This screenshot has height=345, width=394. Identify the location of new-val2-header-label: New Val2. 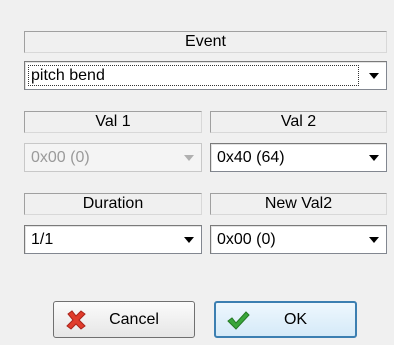
(298, 203).